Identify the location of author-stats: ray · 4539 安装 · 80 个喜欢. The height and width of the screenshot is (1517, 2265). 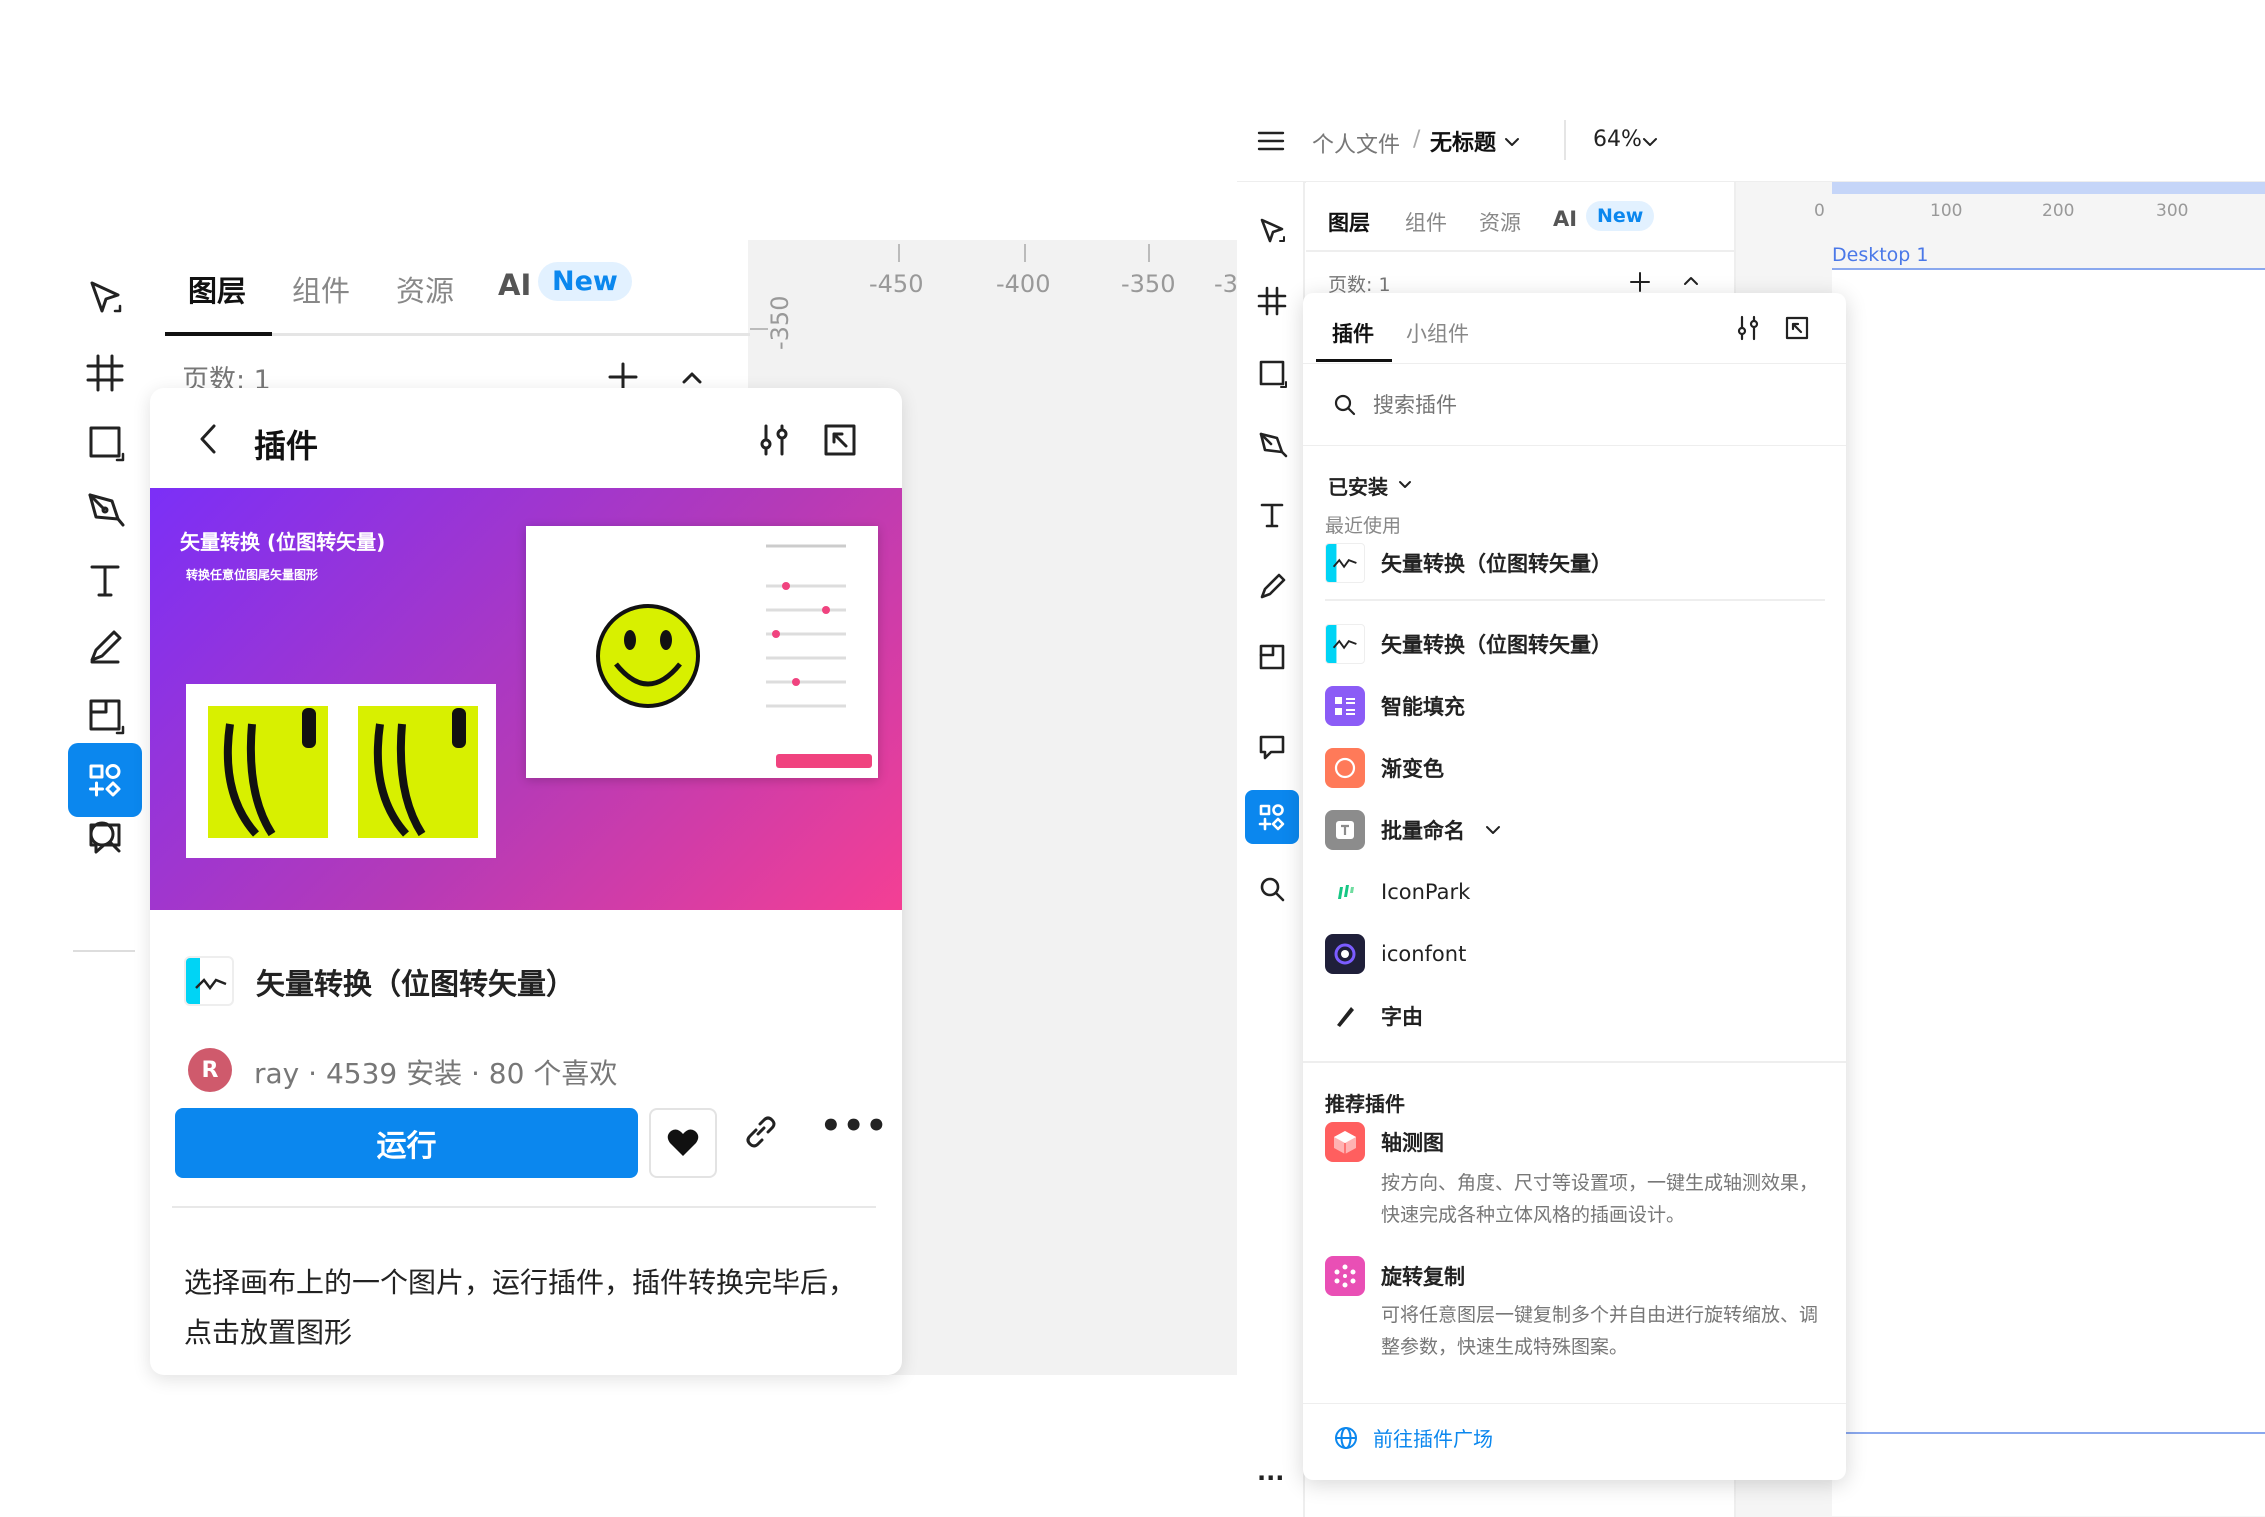
(436, 1073).